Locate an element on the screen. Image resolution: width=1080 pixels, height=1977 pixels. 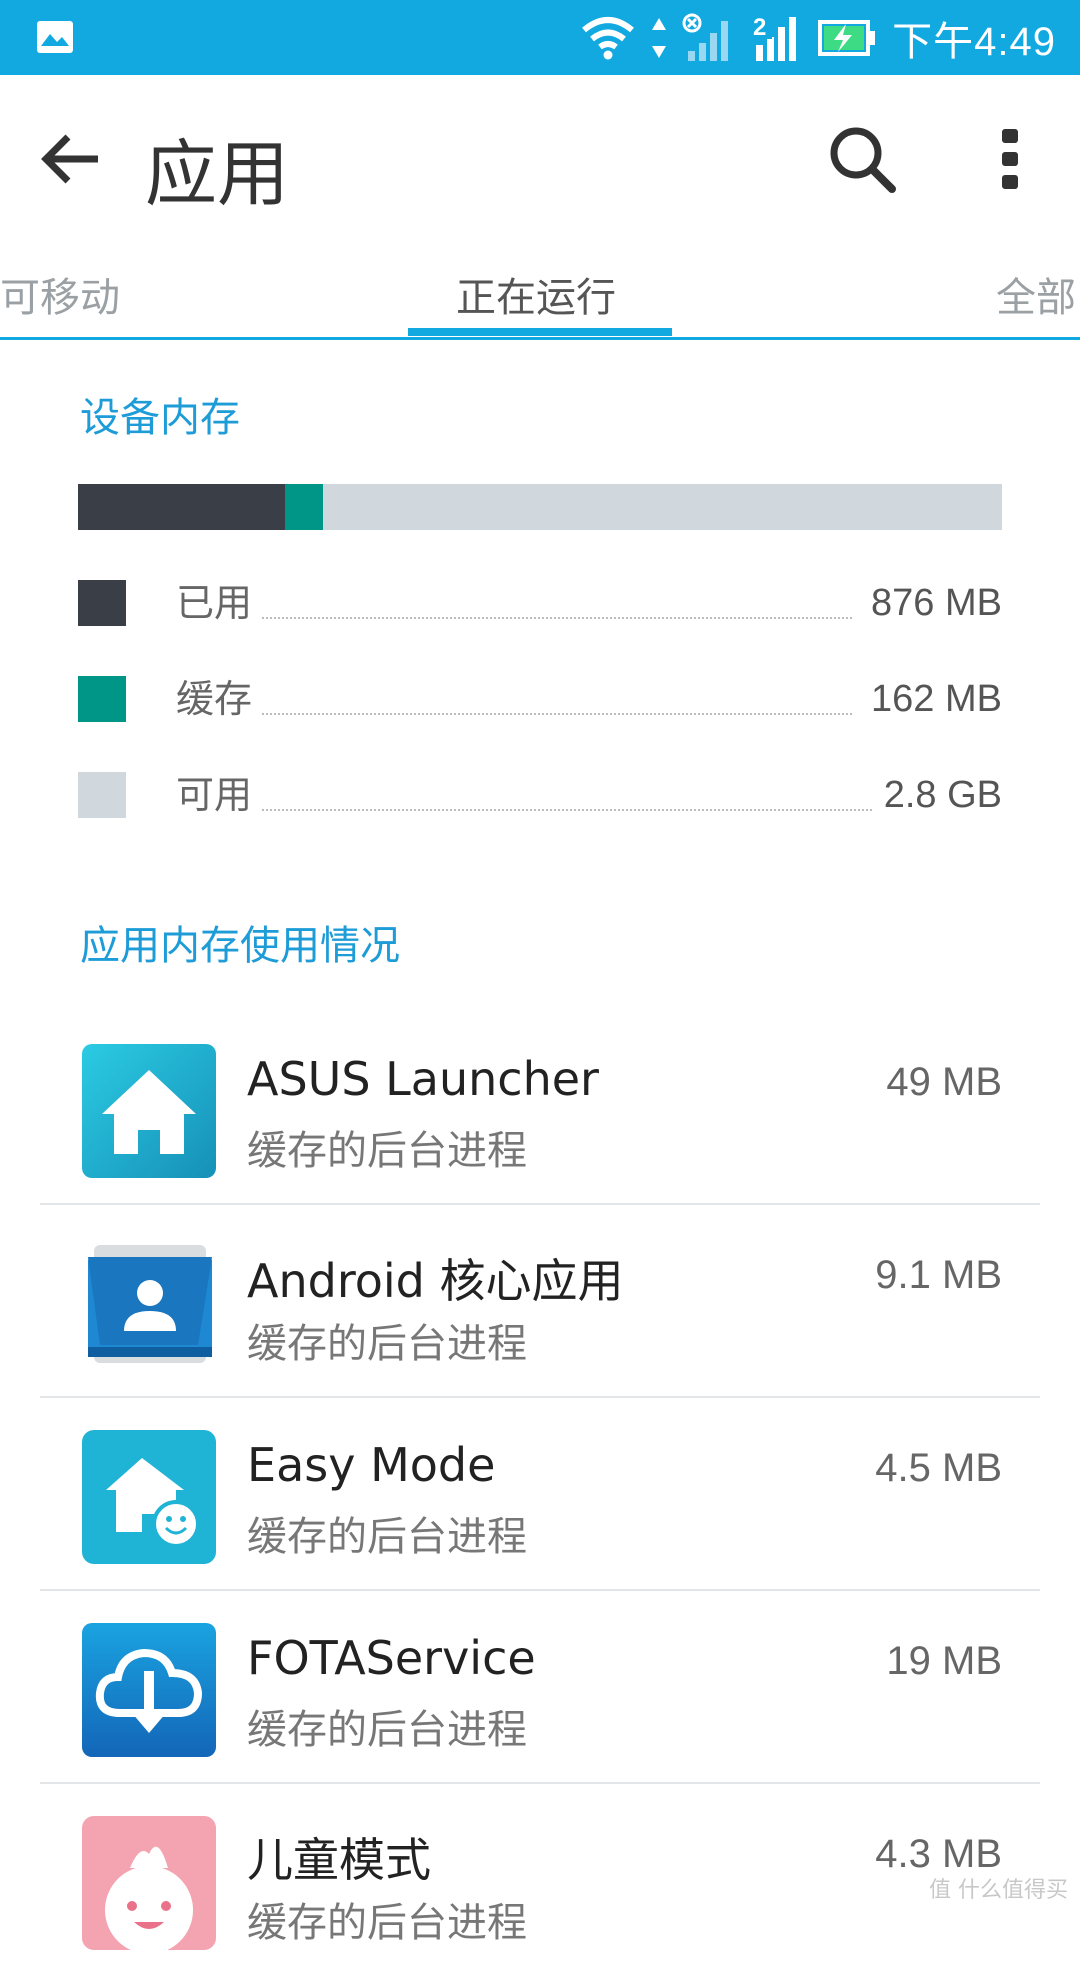
app-name: FOTAService is located at coordinates (391, 1658).